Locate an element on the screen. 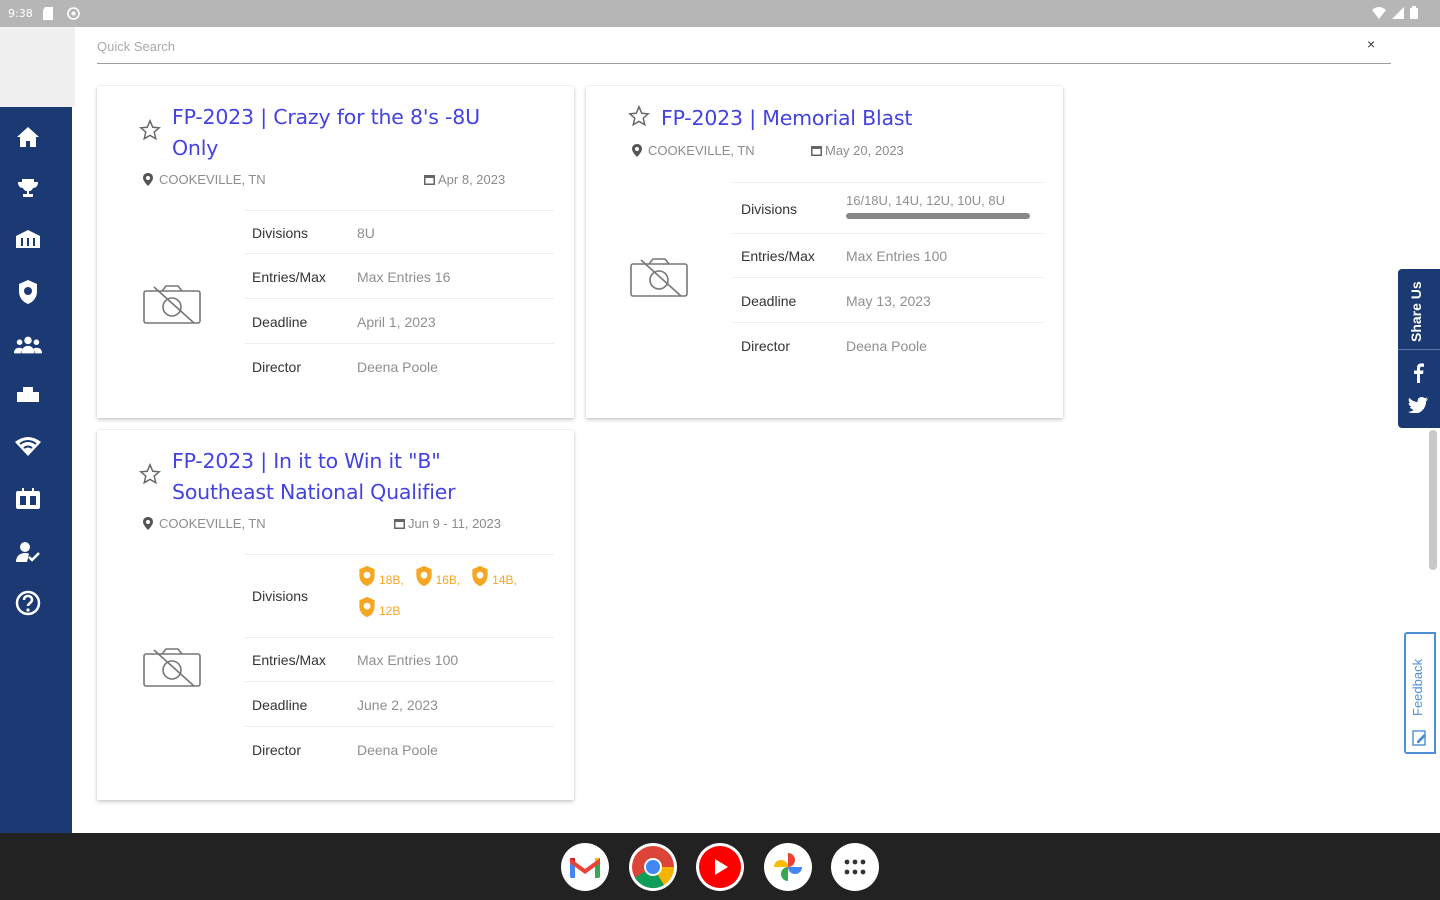 Image resolution: width=1440 pixels, height=900 pixels. twitter-icon is located at coordinates (1418, 407).